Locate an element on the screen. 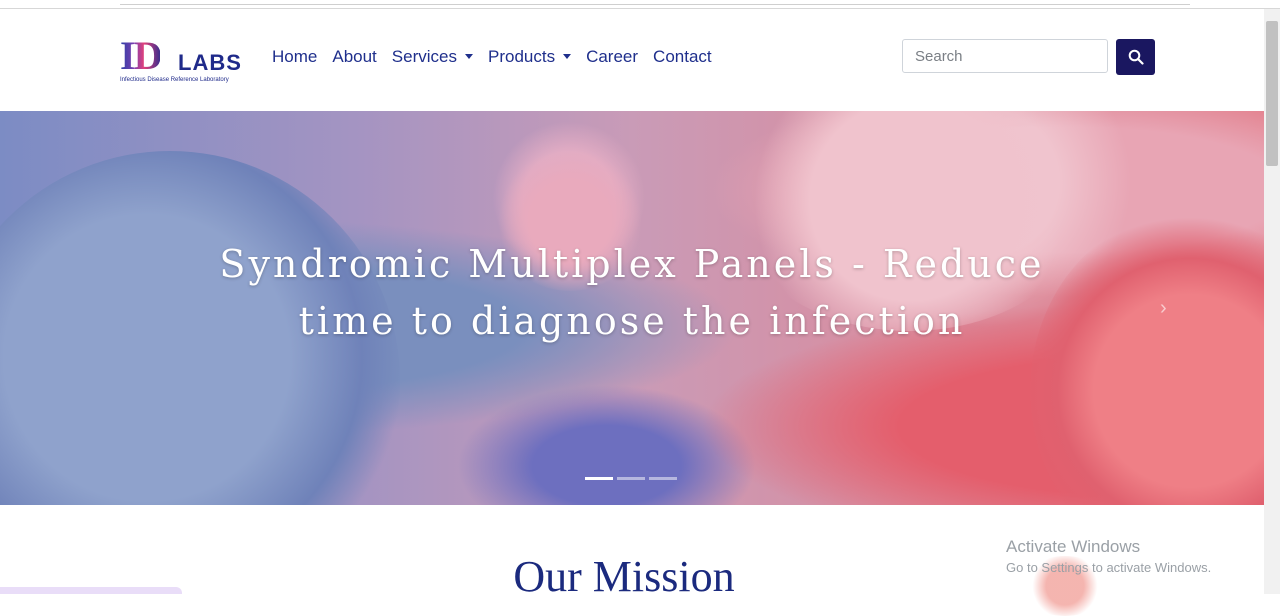  watermark-line: Go to Settings to activate Windows. is located at coordinates (1109, 567).